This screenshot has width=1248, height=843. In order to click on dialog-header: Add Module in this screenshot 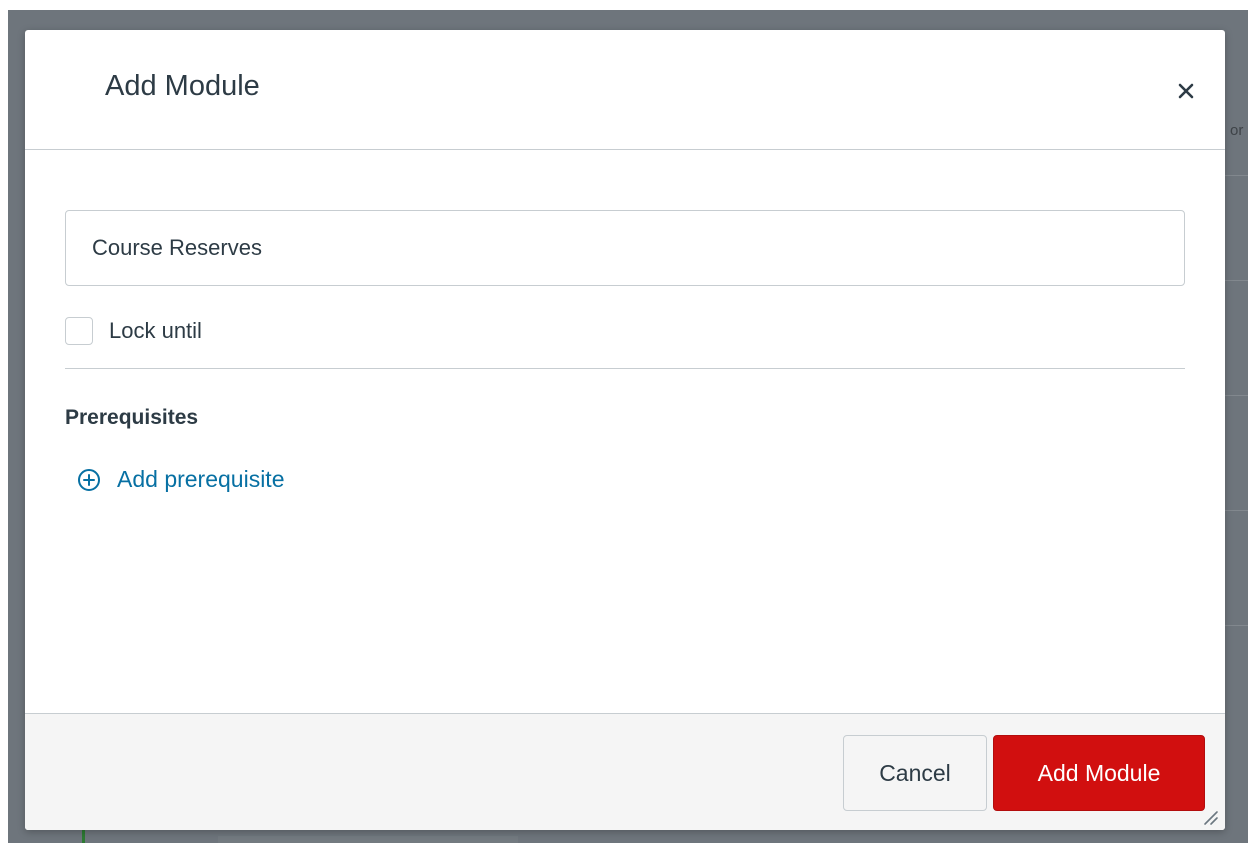, I will do `click(625, 90)`.